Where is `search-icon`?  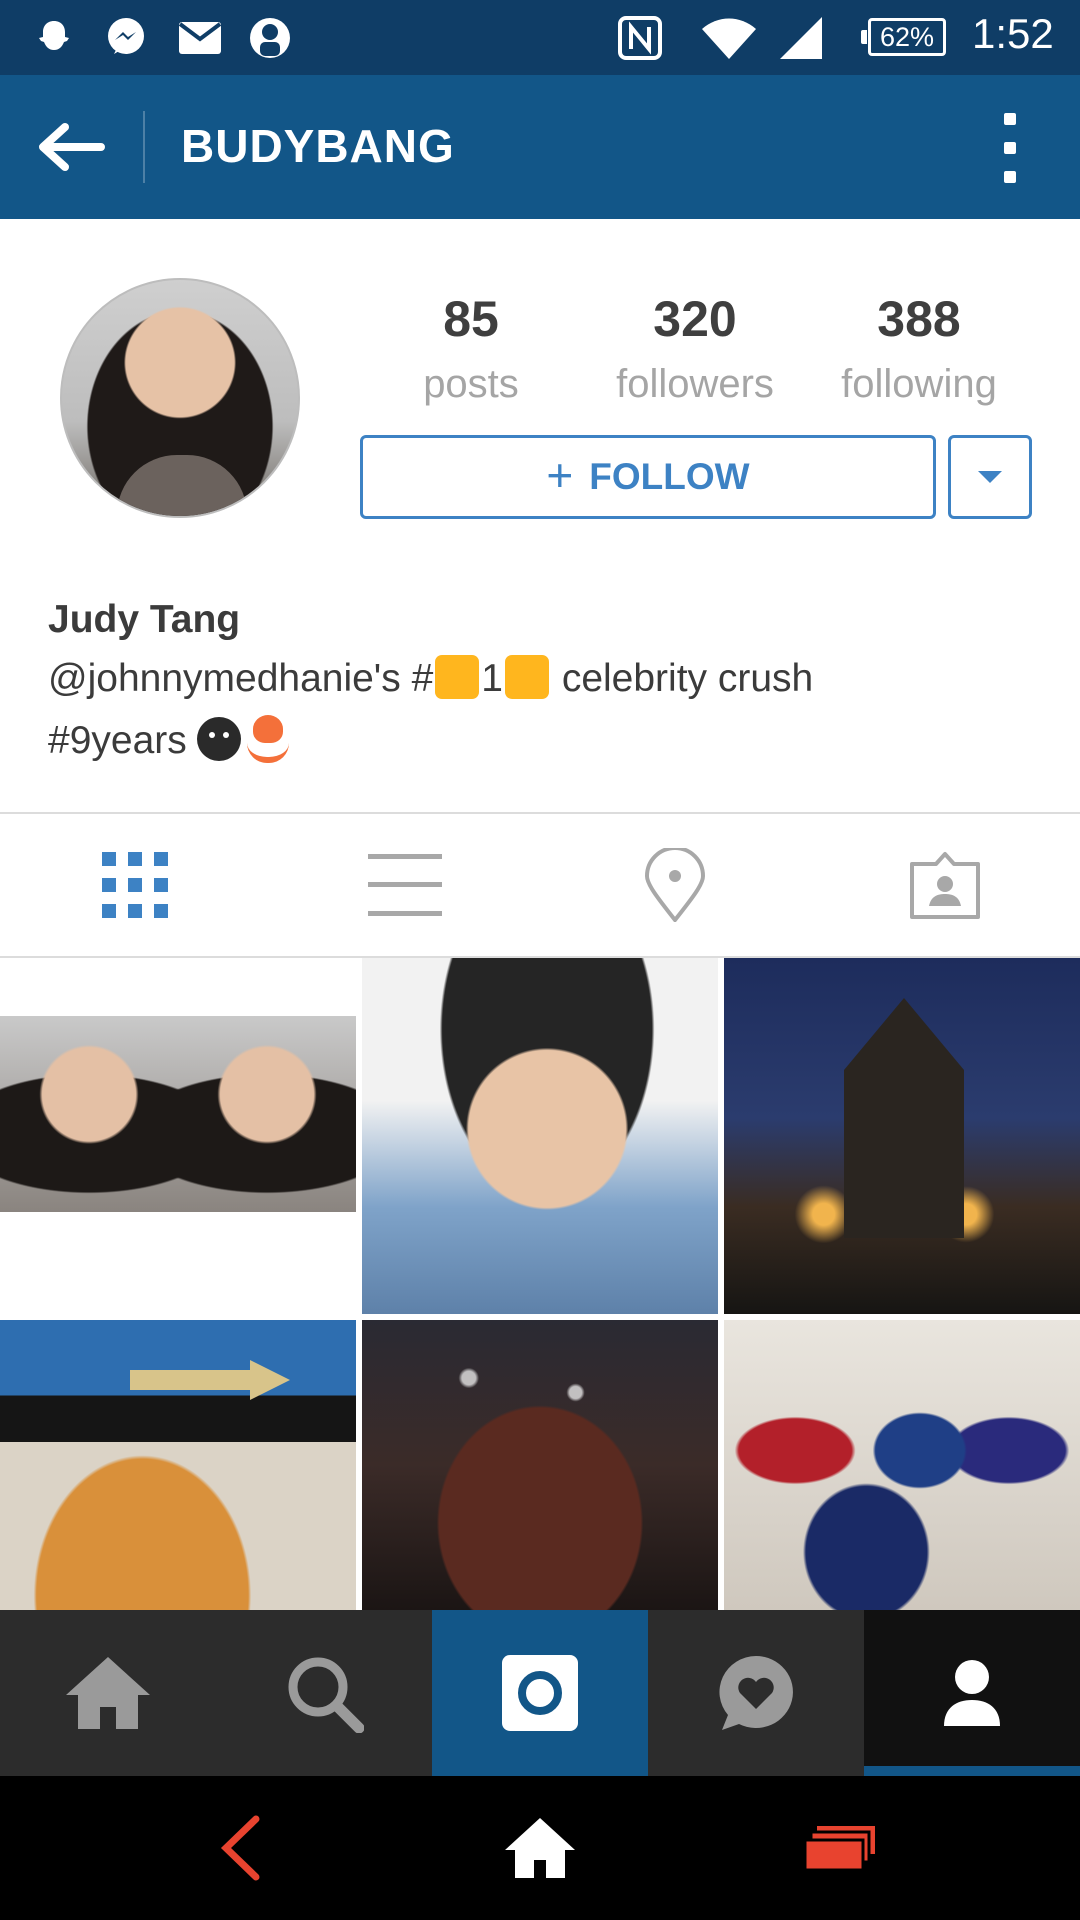 search-icon is located at coordinates (326, 1695).